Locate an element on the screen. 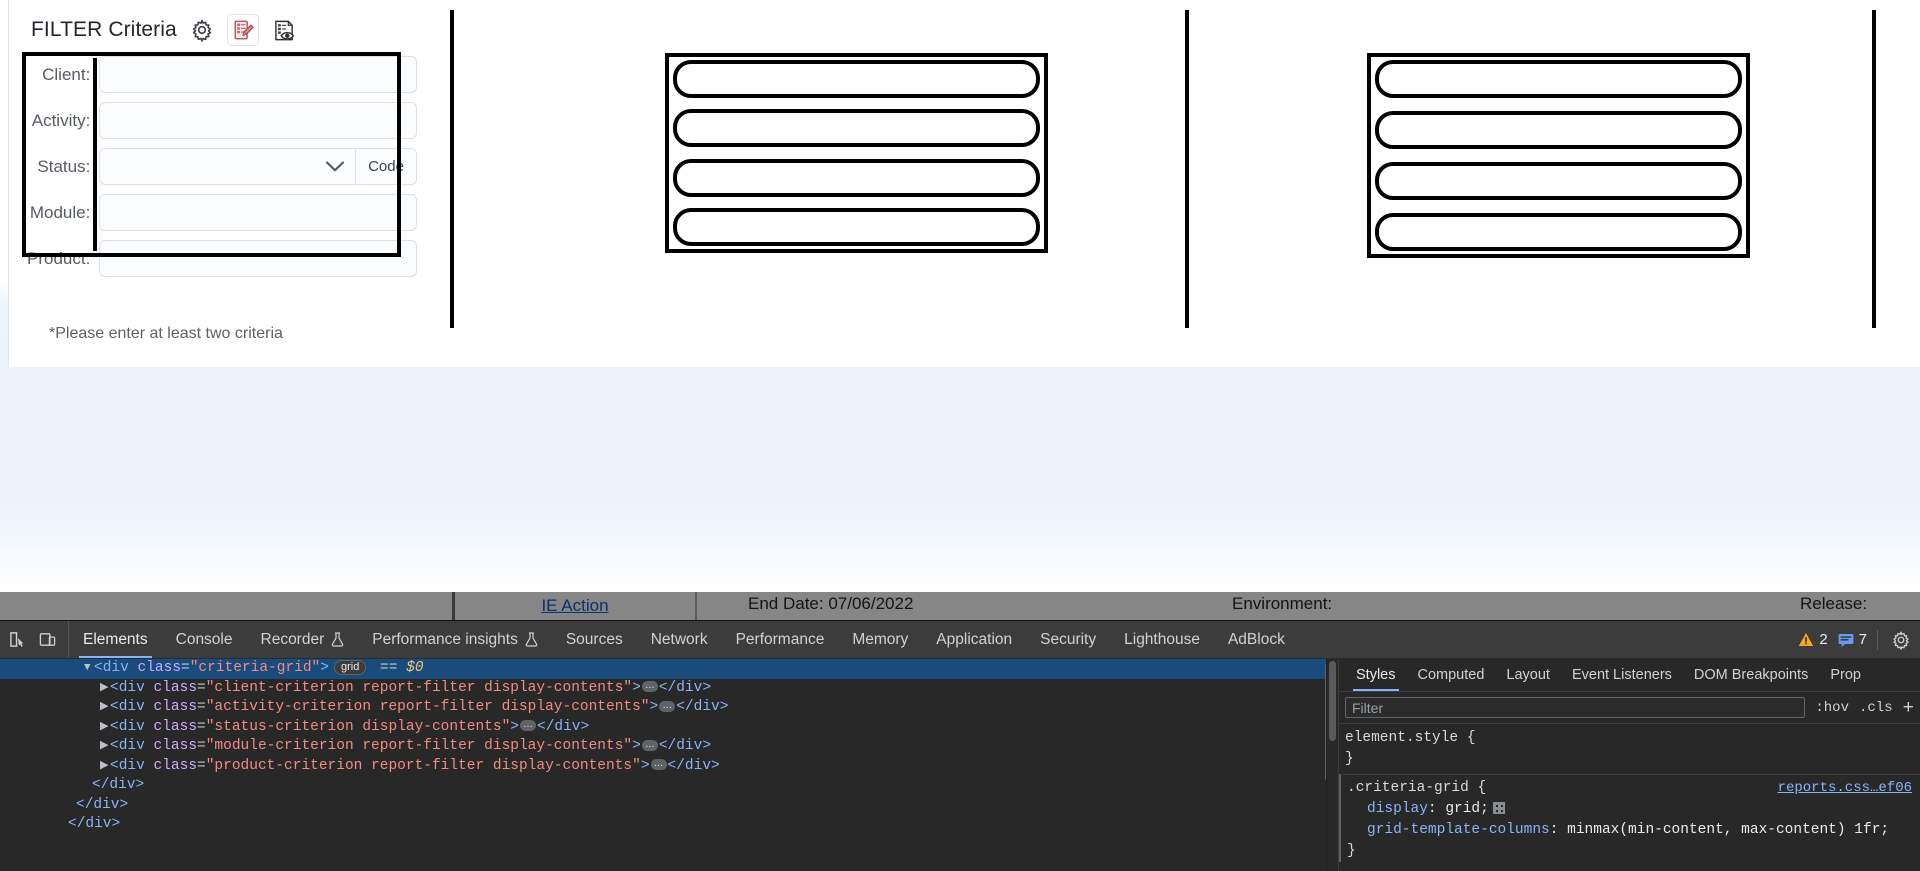  settings-gear-icon is located at coordinates (1901, 640).